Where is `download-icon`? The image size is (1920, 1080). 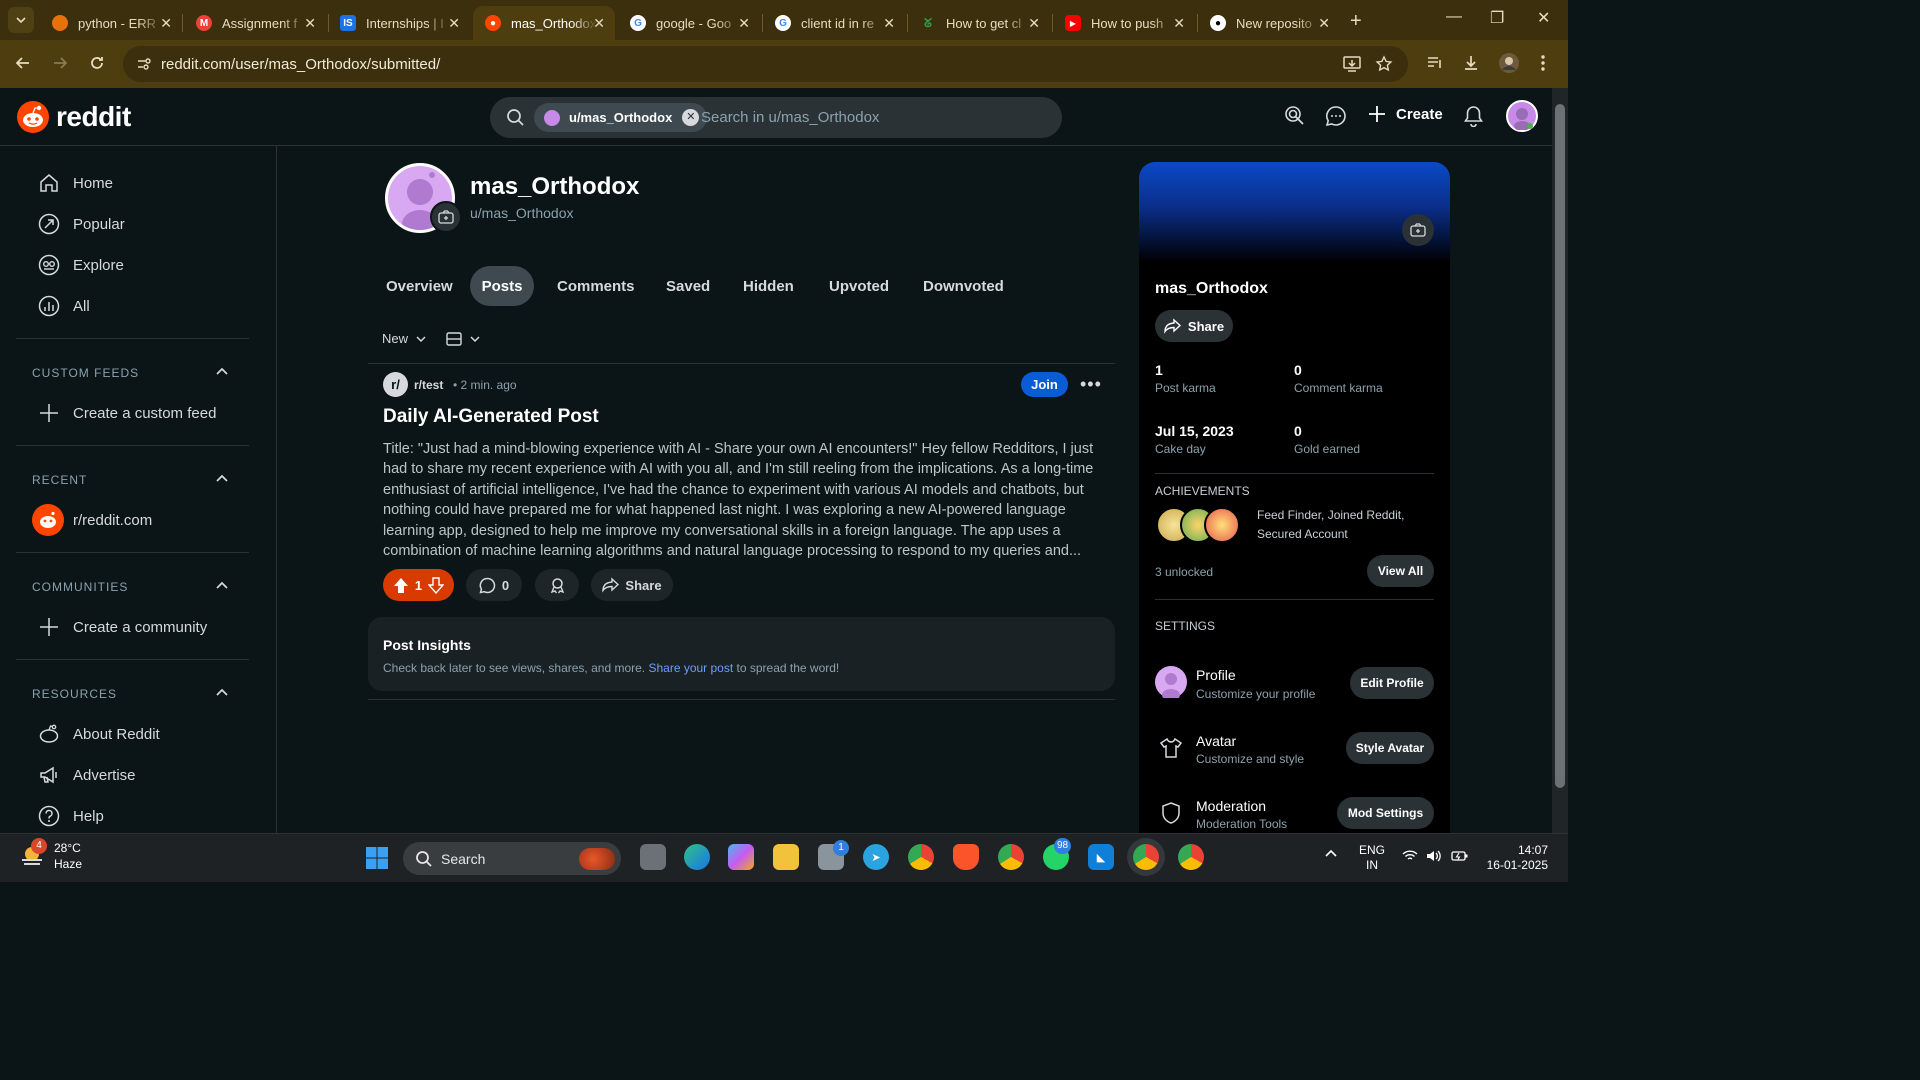 download-icon is located at coordinates (1471, 63).